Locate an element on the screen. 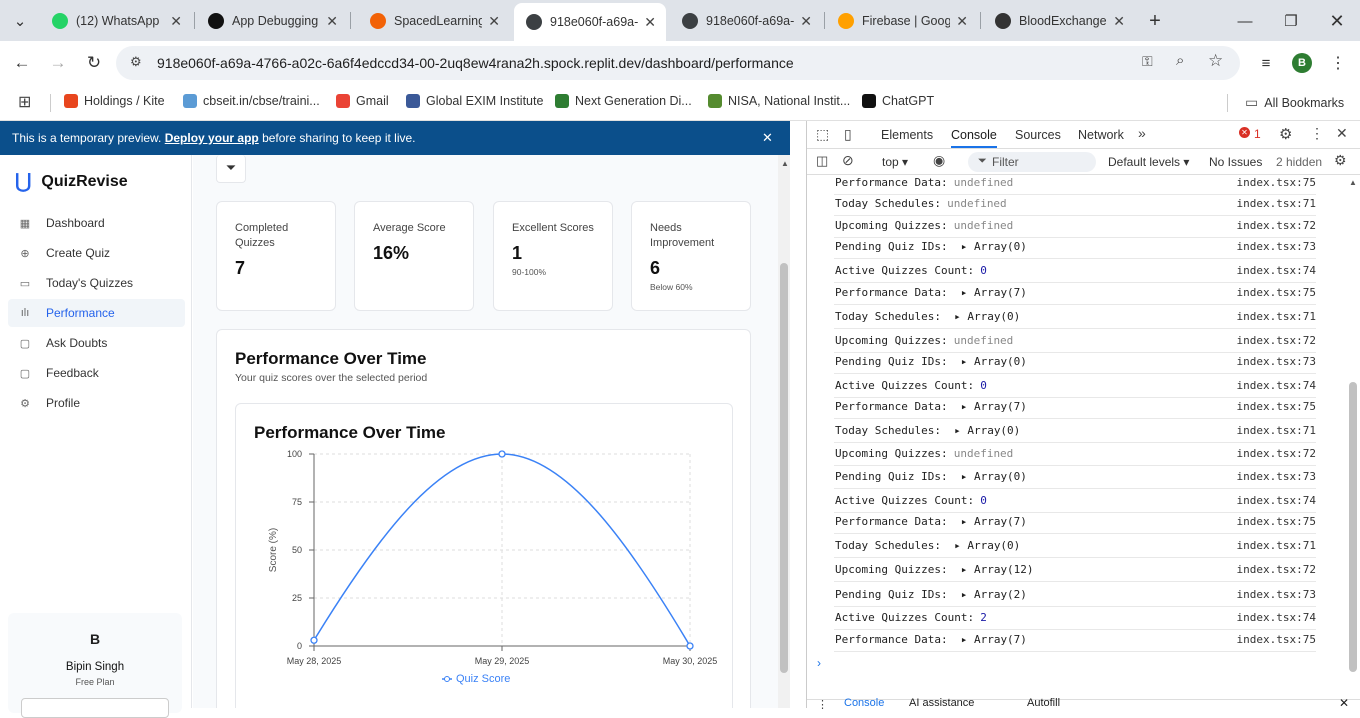 The width and height of the screenshot is (1360, 718). bookmark-star-icon: ☆ is located at coordinates (1215, 61).